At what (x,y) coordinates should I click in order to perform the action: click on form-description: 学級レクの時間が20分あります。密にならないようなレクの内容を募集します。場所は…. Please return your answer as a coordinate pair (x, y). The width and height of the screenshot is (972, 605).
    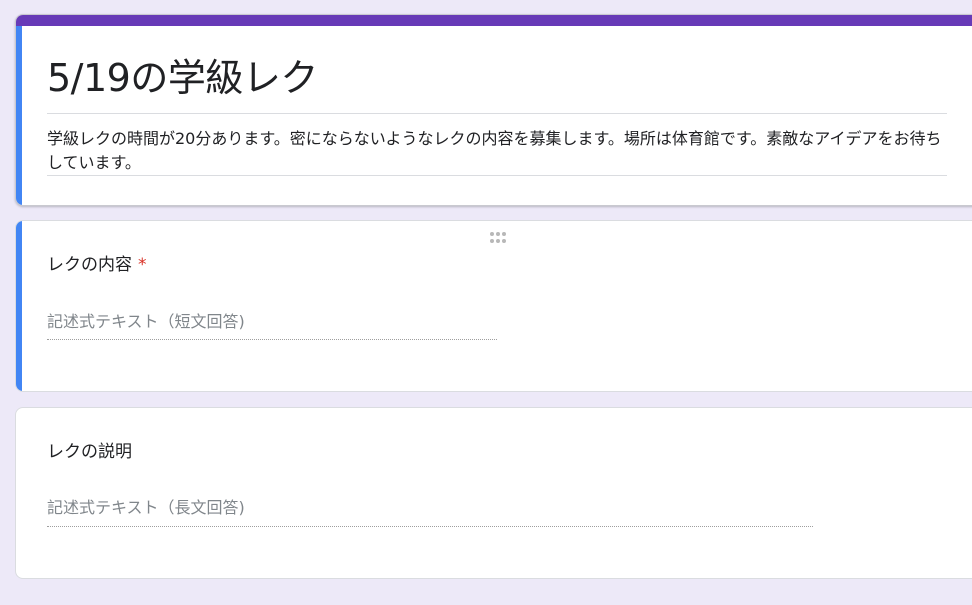
    Looking at the image, I should click on (499, 151).